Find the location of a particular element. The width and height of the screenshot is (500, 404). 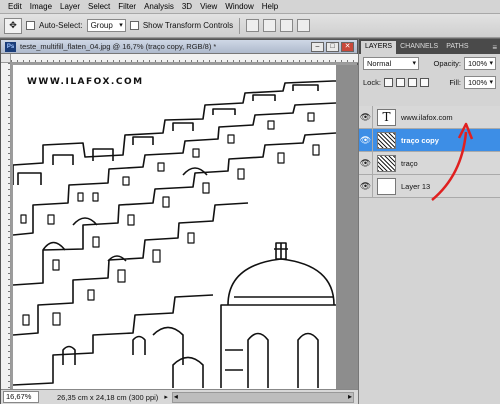

lock-row: Lock: Fill: 100% is located at coordinates (429, 82).